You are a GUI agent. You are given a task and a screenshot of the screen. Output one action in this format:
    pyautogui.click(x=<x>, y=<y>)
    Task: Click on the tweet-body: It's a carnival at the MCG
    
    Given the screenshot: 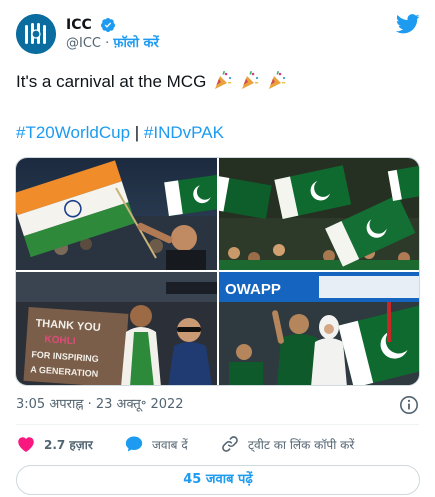 What is the action you would take?
    pyautogui.click(x=111, y=81)
    